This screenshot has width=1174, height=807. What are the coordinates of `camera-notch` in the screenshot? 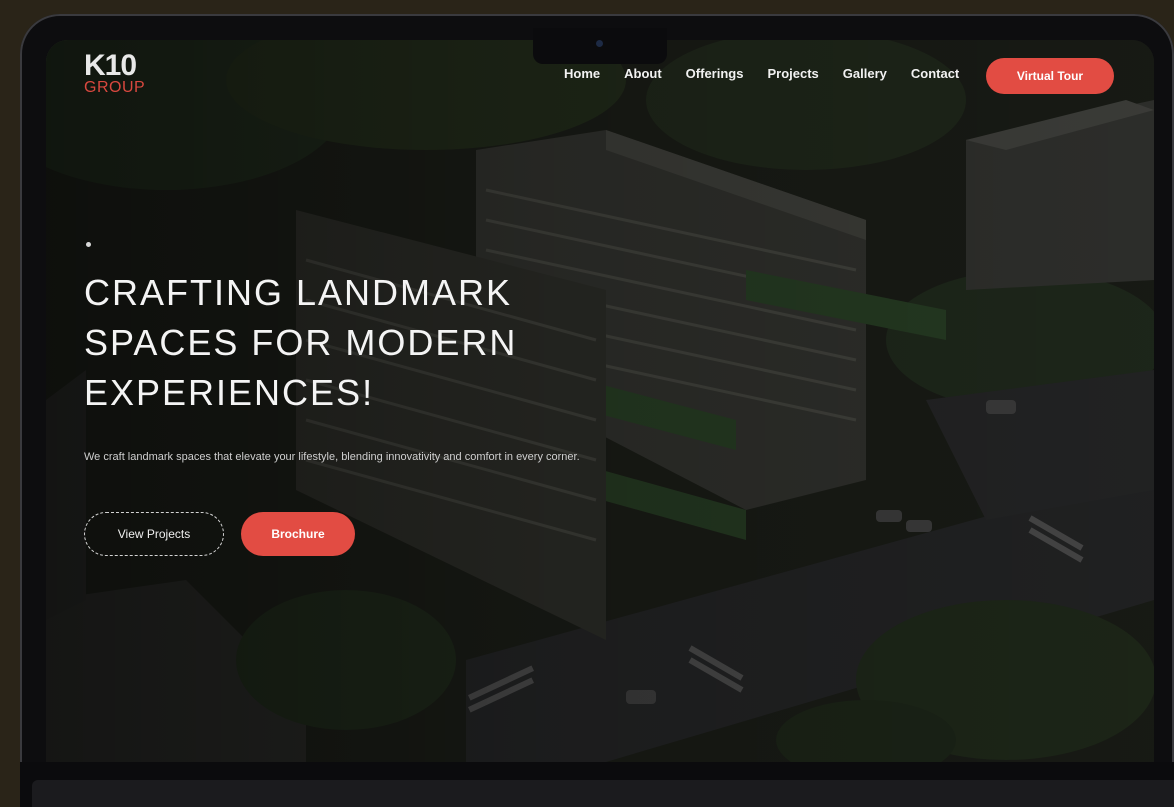 It's located at (600, 46).